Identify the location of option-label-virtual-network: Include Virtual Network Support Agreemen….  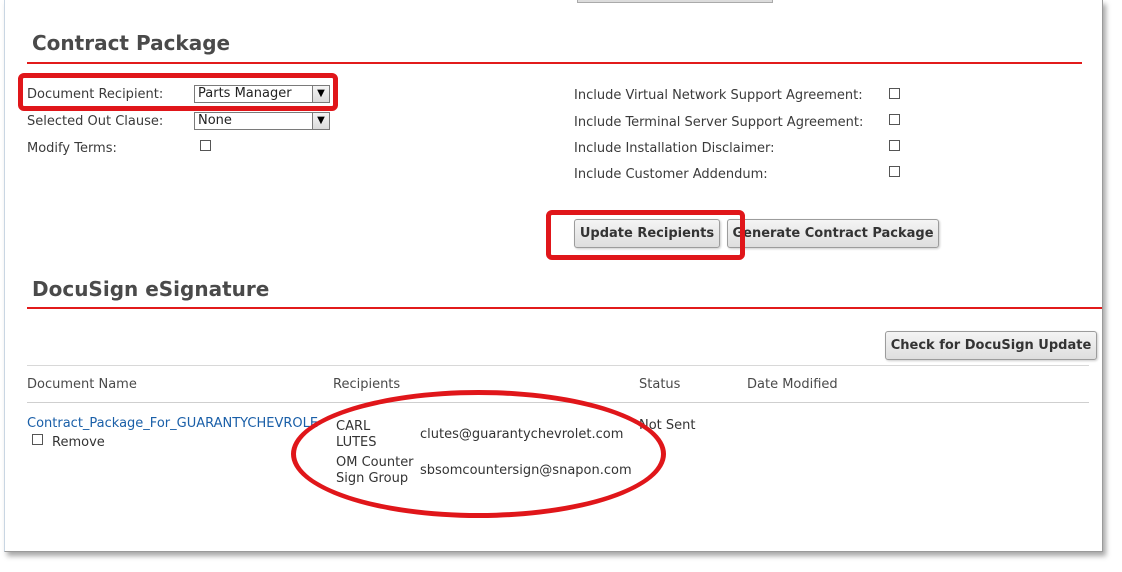
(718, 95).